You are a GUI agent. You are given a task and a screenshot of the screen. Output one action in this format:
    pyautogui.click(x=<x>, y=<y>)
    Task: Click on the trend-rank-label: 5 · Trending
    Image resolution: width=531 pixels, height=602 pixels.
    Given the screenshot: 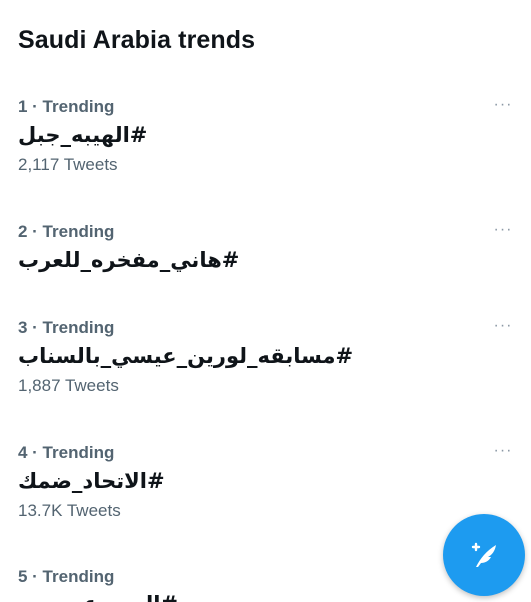 What is the action you would take?
    pyautogui.click(x=66, y=576)
    